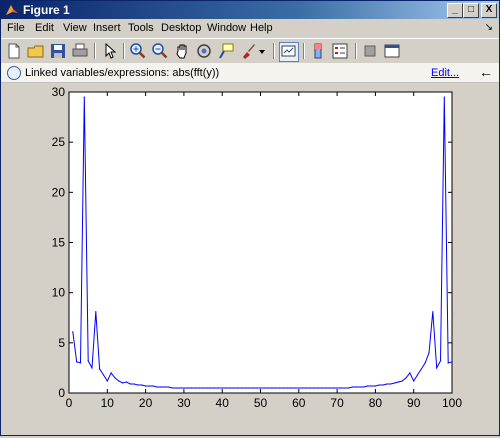  I want to click on menu-edit: Edit, so click(44, 28).